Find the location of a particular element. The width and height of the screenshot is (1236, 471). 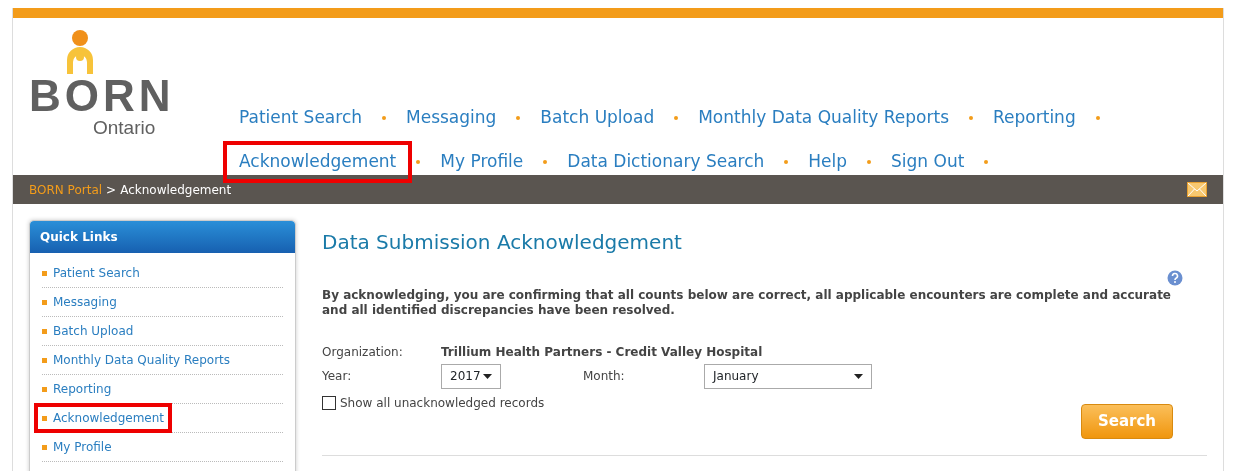

month-label: Month: is located at coordinates (604, 376).